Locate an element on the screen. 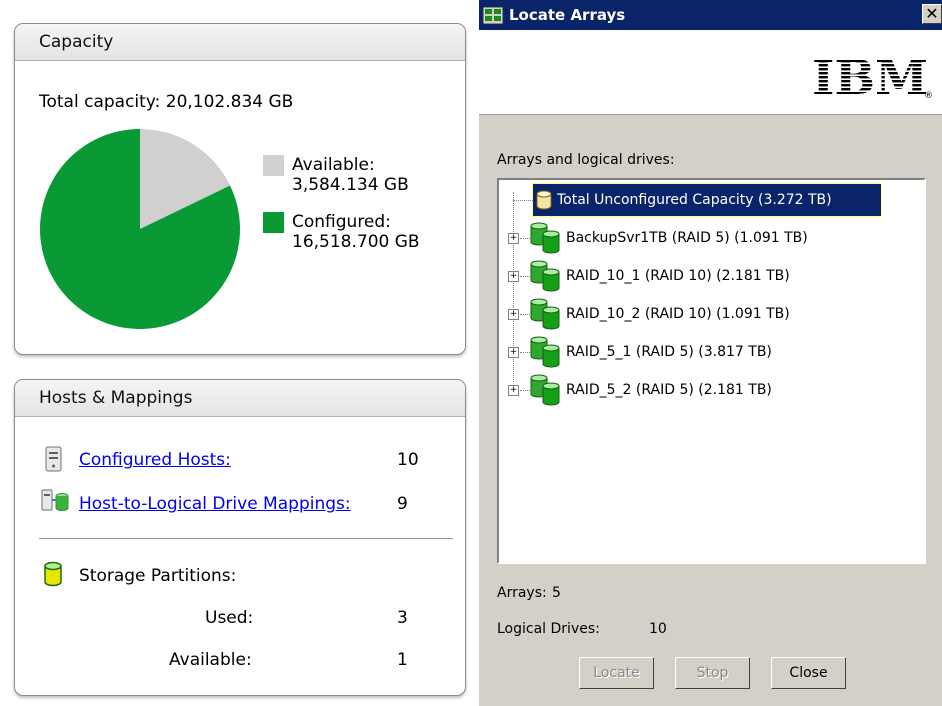  tree-item-array: + BackupSvr1TB (RAID 5) (1.091 TB) is located at coordinates (709, 238).